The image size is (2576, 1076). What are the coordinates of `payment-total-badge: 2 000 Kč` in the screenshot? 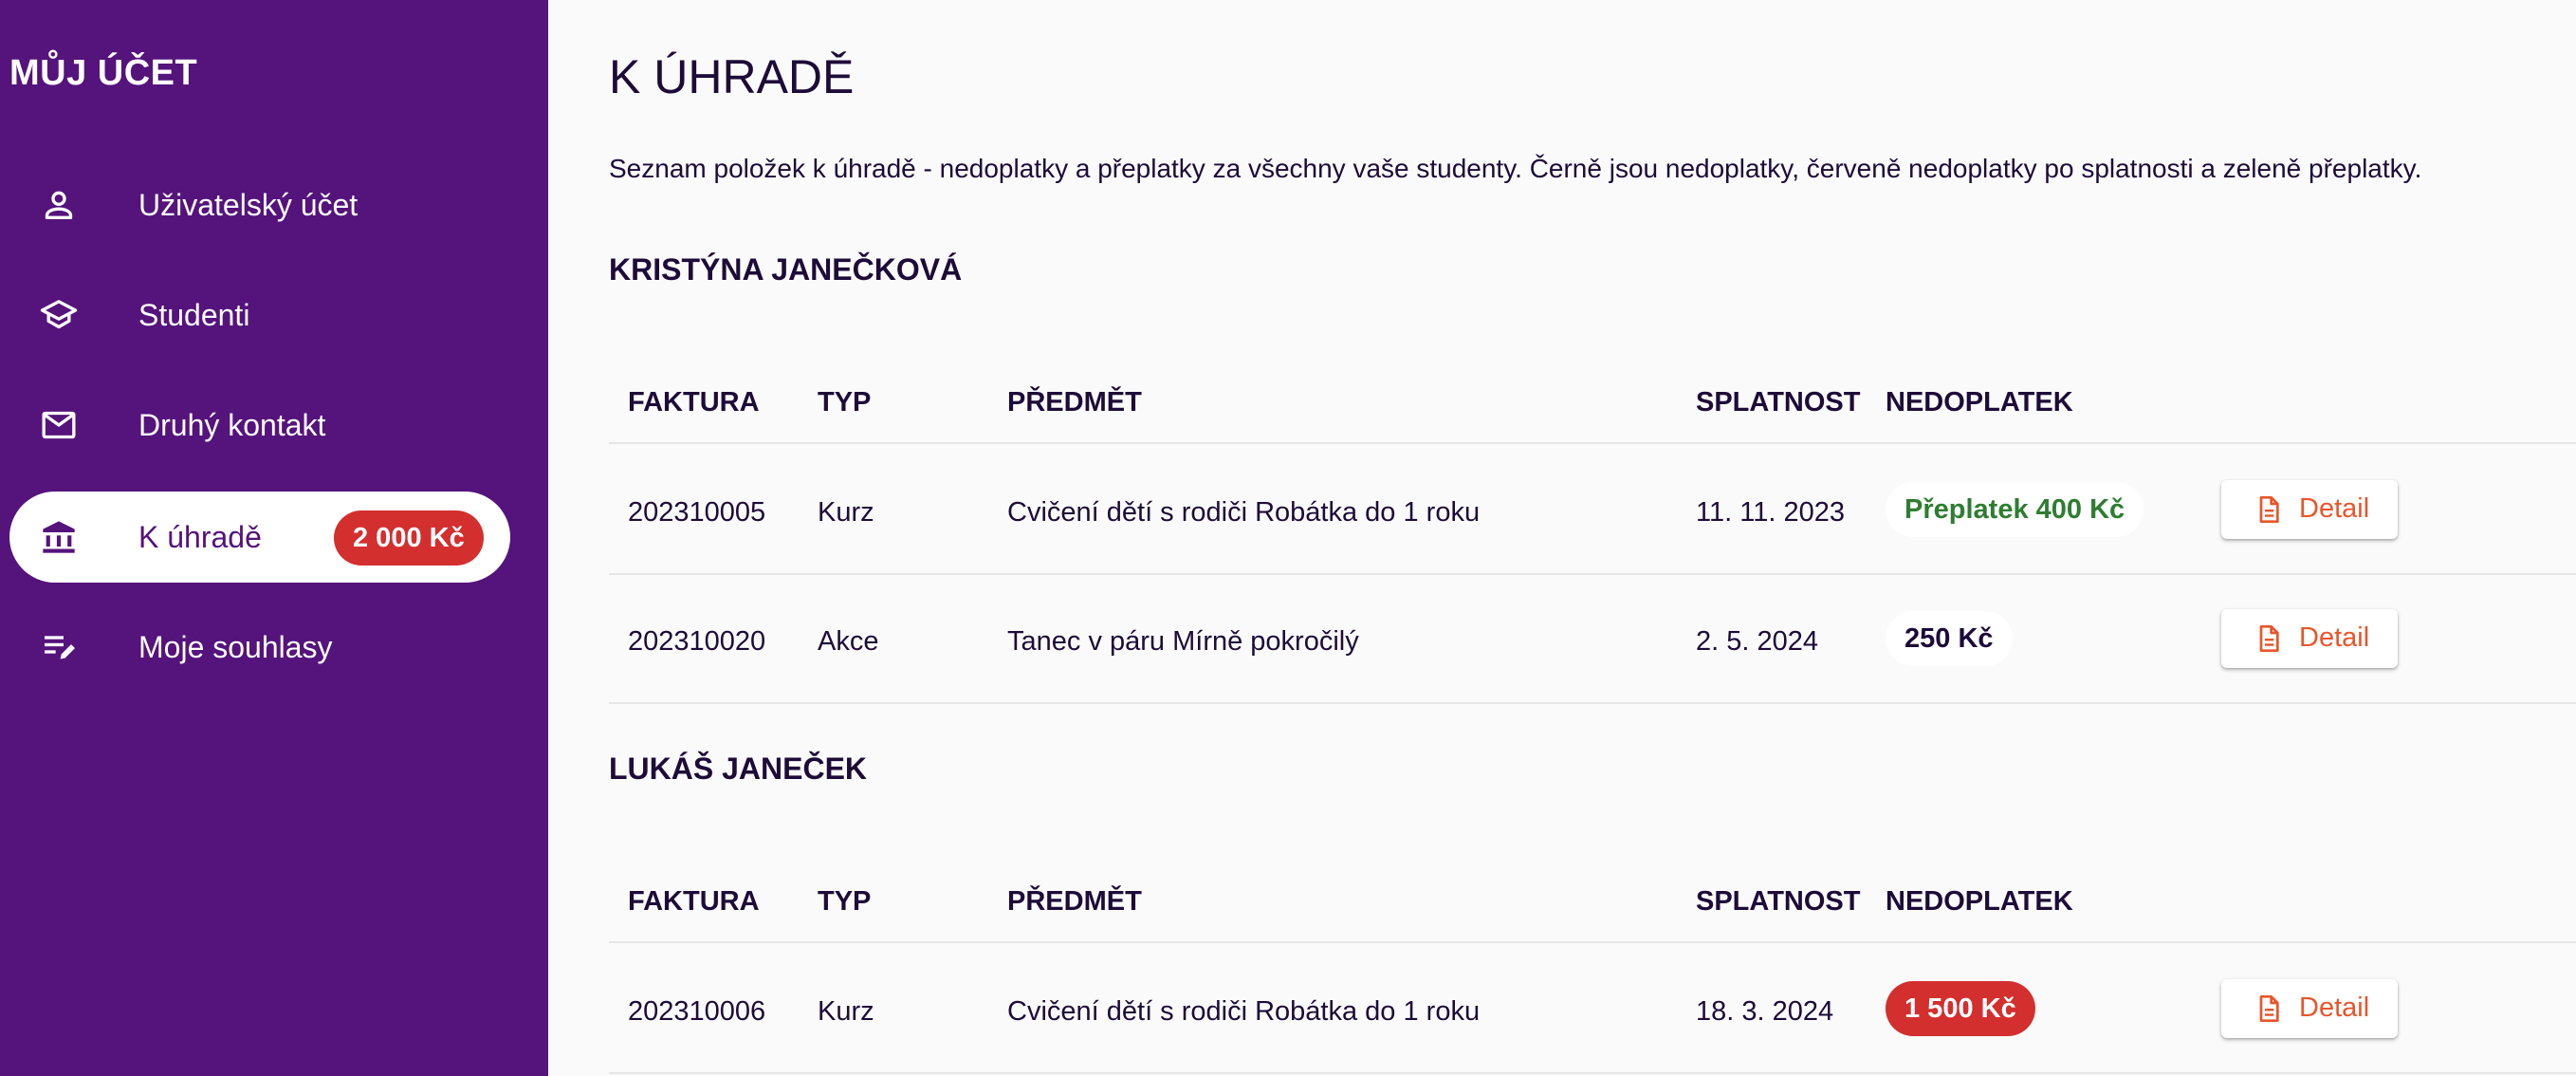 It's located at (409, 538).